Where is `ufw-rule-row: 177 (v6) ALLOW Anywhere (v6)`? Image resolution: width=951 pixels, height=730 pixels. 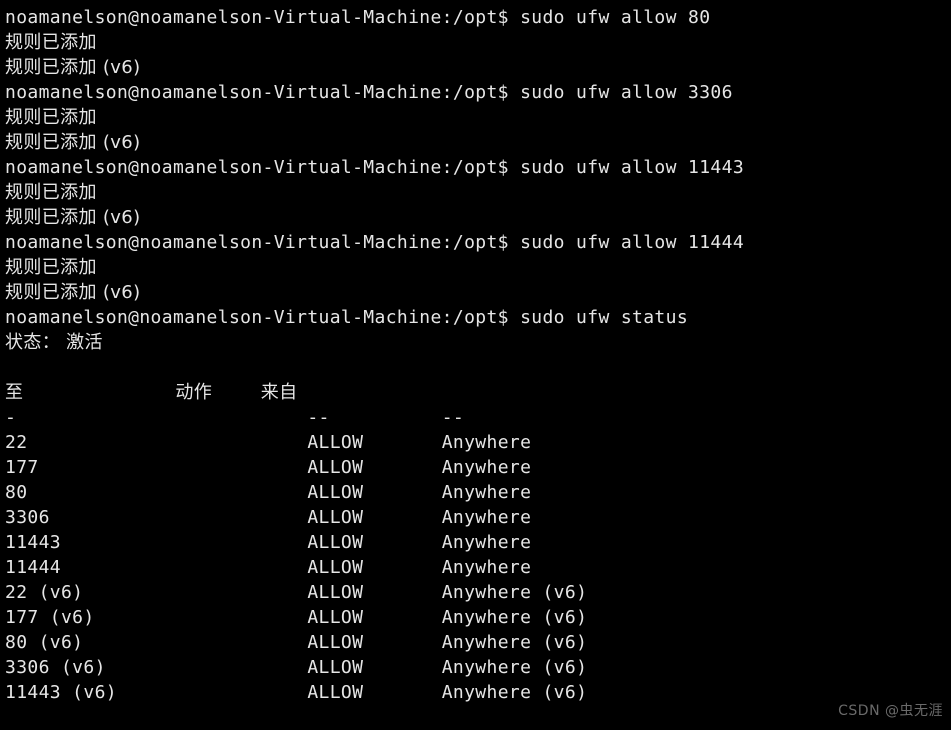 ufw-rule-row: 177 (v6) ALLOW Anywhere (v6) is located at coordinates (478, 617).